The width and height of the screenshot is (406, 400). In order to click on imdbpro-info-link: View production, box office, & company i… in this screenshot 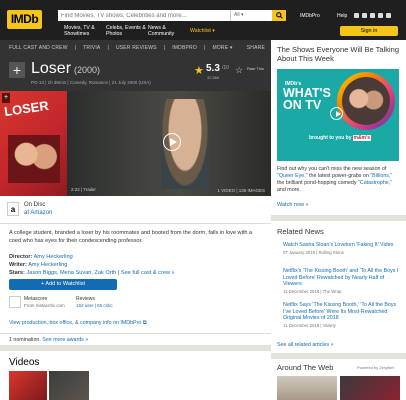, I will do `click(78, 323)`.